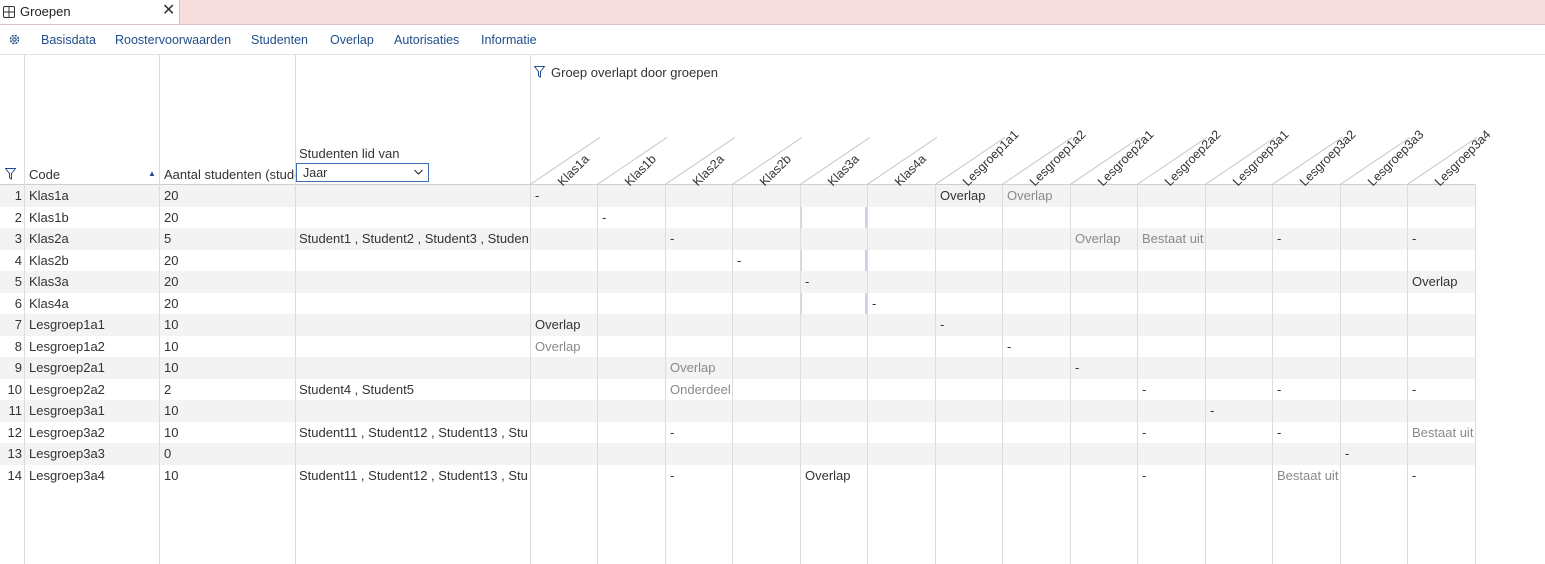 This screenshot has height=564, width=1545. I want to click on menu-studenten: Studenten, so click(279, 40).